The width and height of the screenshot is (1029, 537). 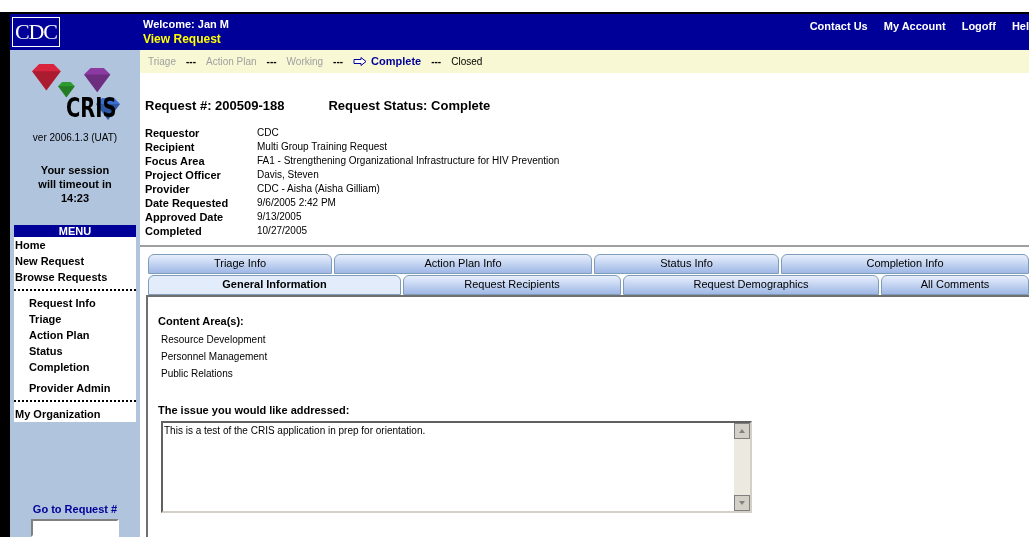 What do you see at coordinates (197, 374) in the screenshot?
I see `content-area-item: Public Relations` at bounding box center [197, 374].